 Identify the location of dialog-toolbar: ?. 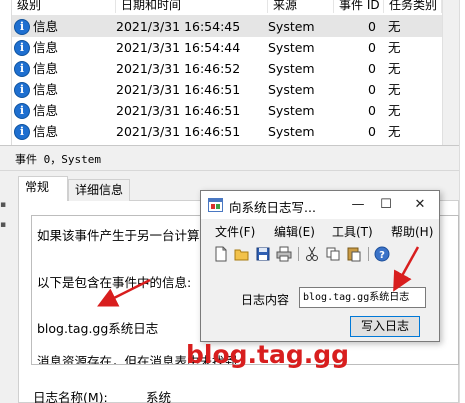
(320, 254).